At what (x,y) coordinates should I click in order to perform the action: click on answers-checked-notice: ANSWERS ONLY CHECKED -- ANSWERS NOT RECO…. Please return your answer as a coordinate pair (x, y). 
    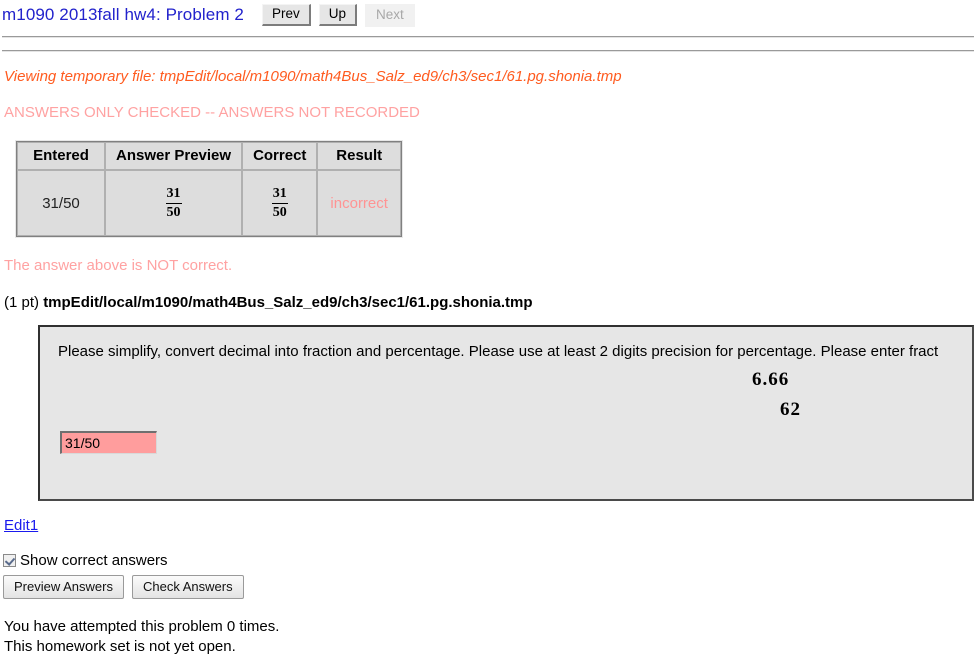
    Looking at the image, I should click on (212, 112).